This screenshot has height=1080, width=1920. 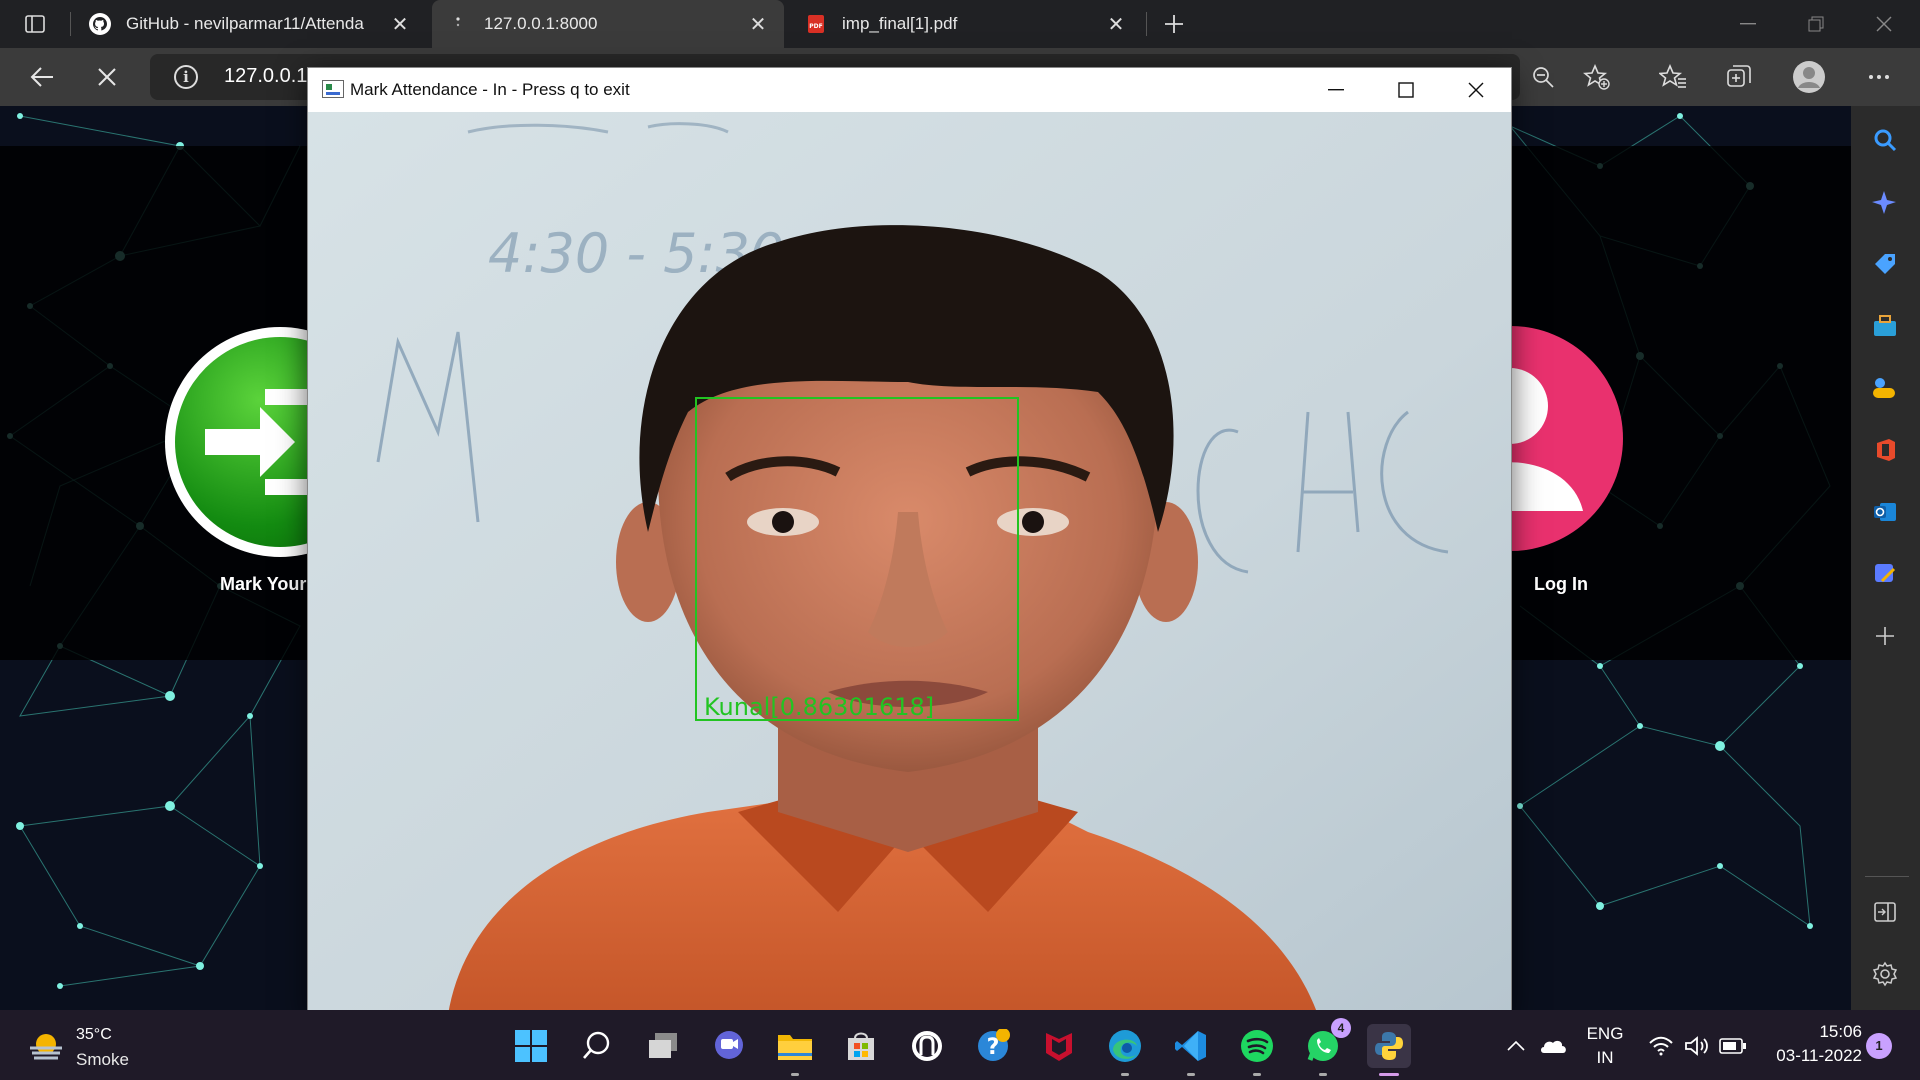 I want to click on opencv-titlebar: Mark Attendance - In - Press q to exit, so click(x=909, y=90).